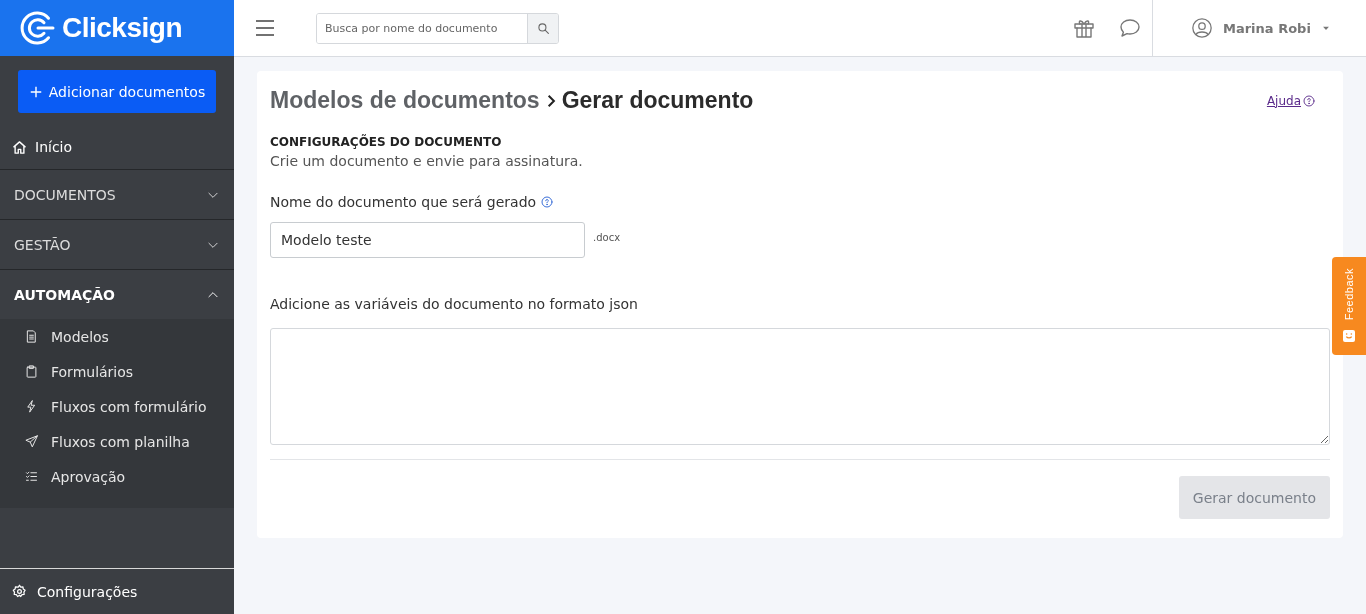 This screenshot has width=1366, height=614. I want to click on sidebar-item: Fluxos com formulário, so click(117, 406).